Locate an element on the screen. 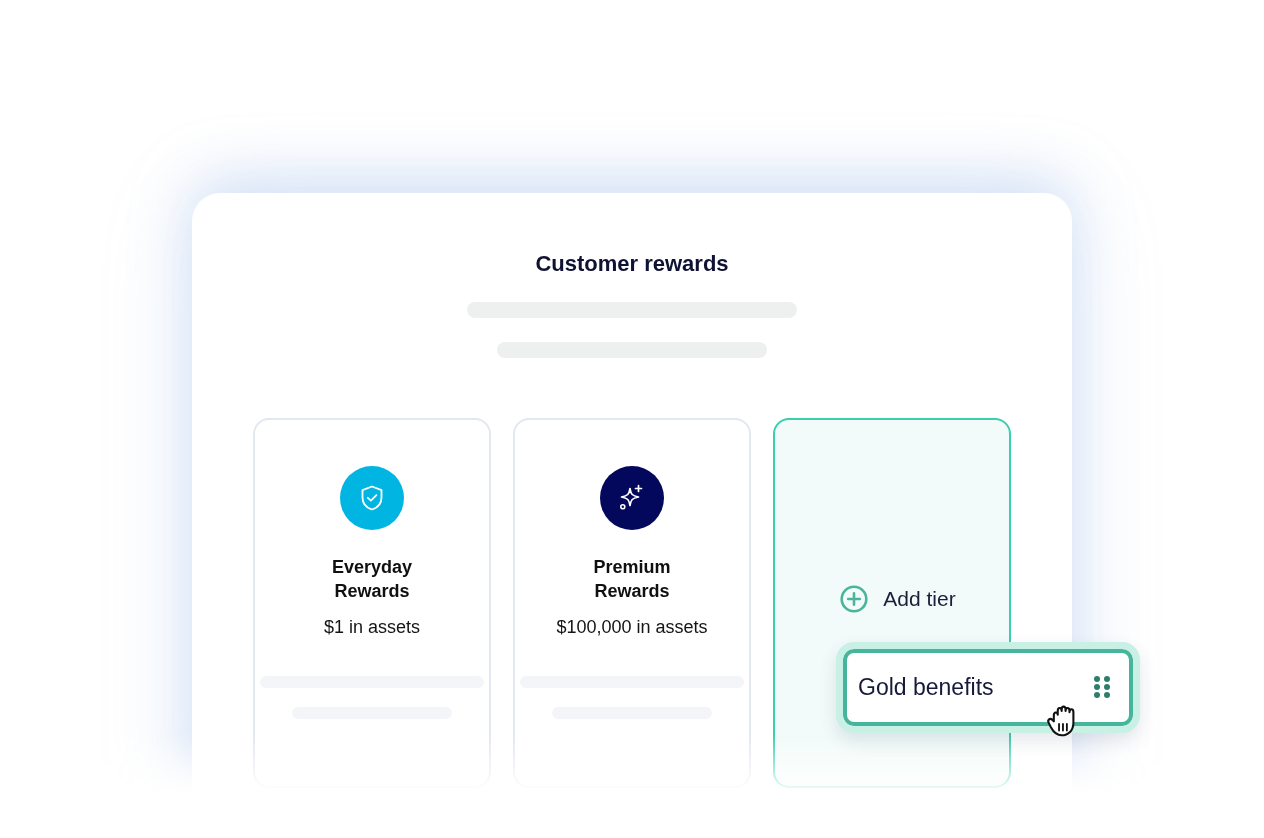 The height and width of the screenshot is (838, 1264). tier-requirement: $100,000 in assets is located at coordinates (632, 627).